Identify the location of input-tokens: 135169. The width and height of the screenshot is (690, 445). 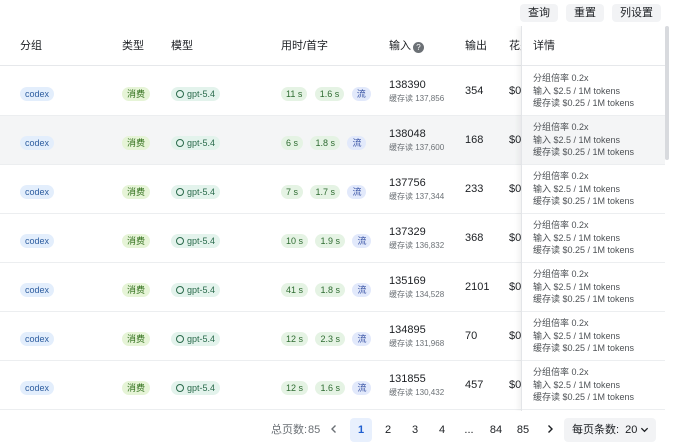
(407, 281).